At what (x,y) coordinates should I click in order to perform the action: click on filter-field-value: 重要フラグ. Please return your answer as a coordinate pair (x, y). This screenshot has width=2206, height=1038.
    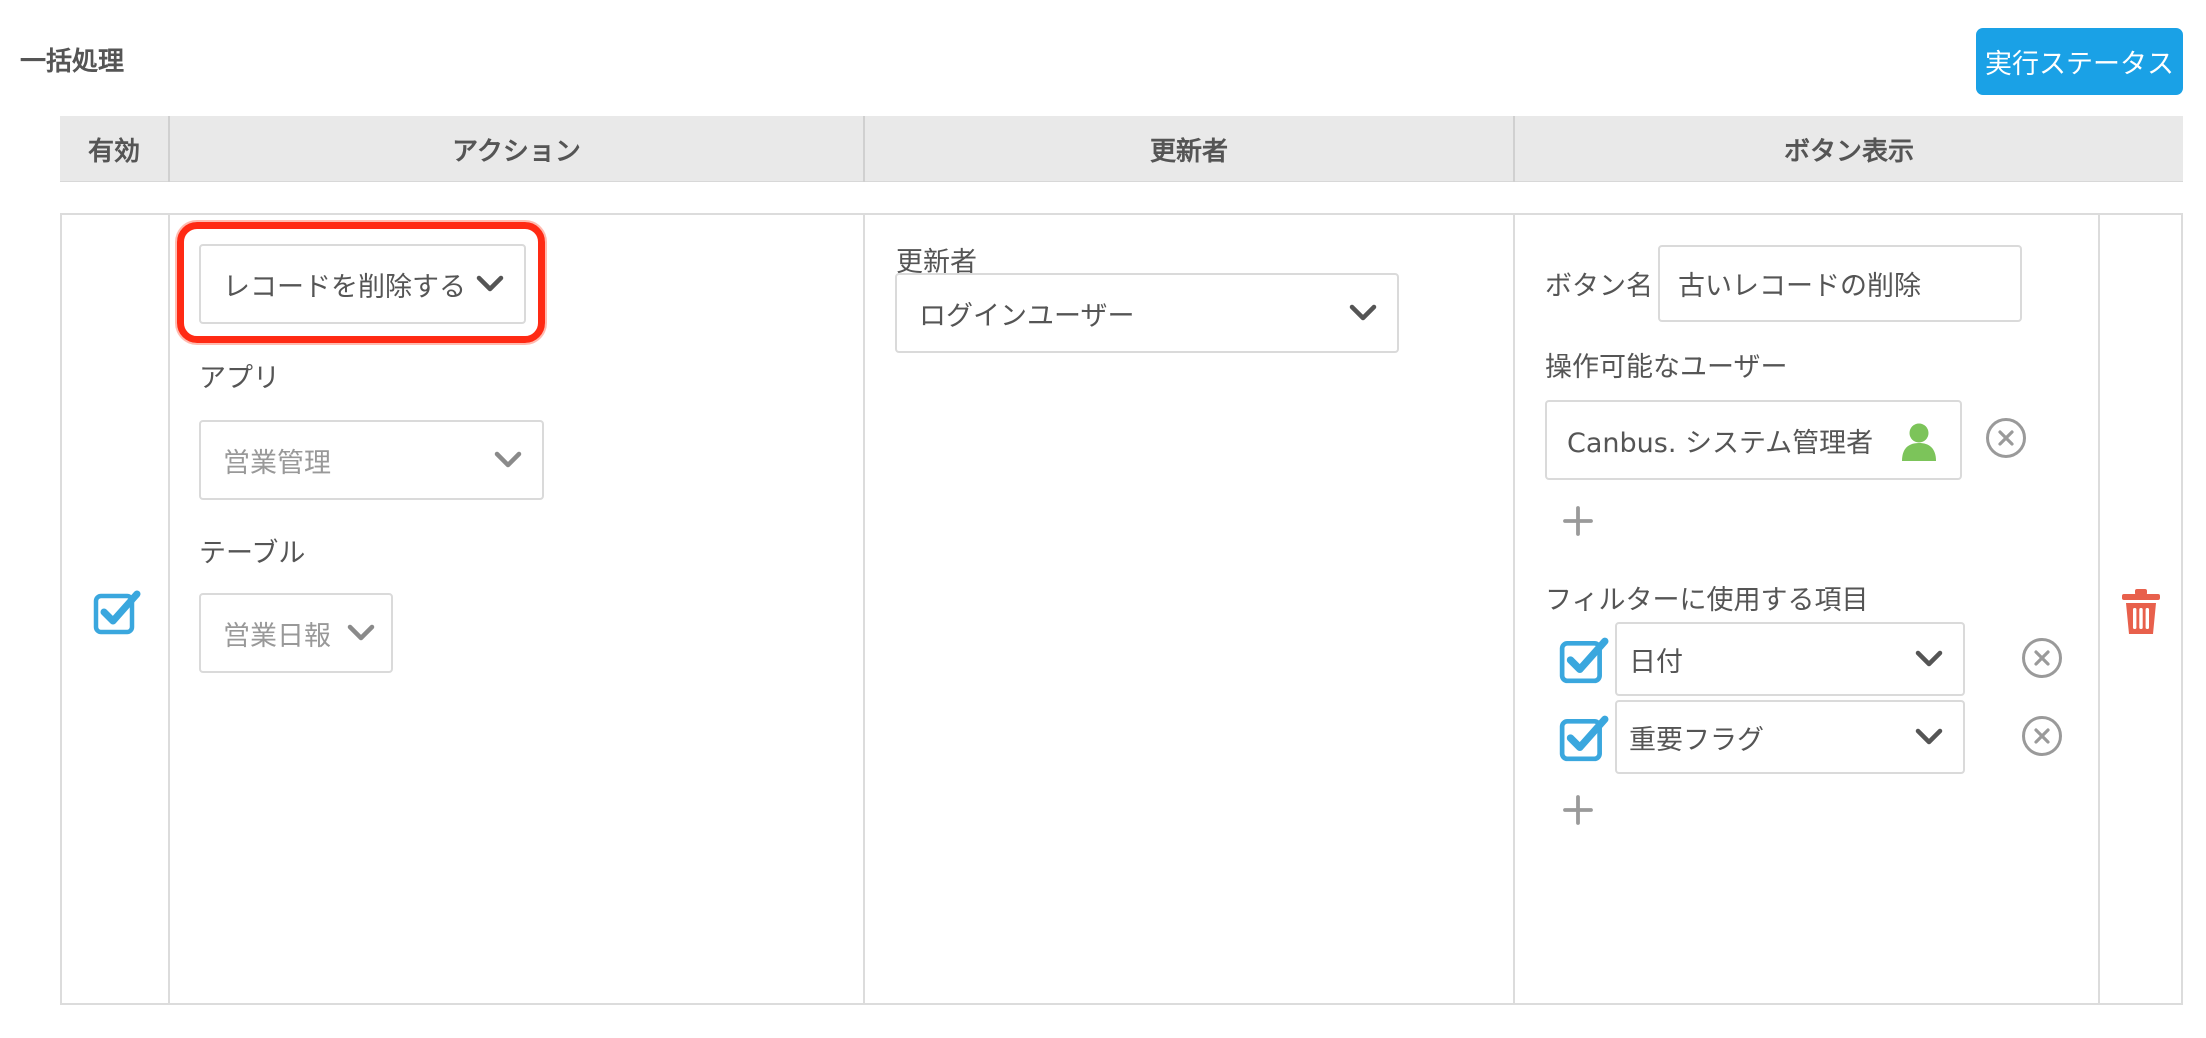
    Looking at the image, I should click on (1696, 740).